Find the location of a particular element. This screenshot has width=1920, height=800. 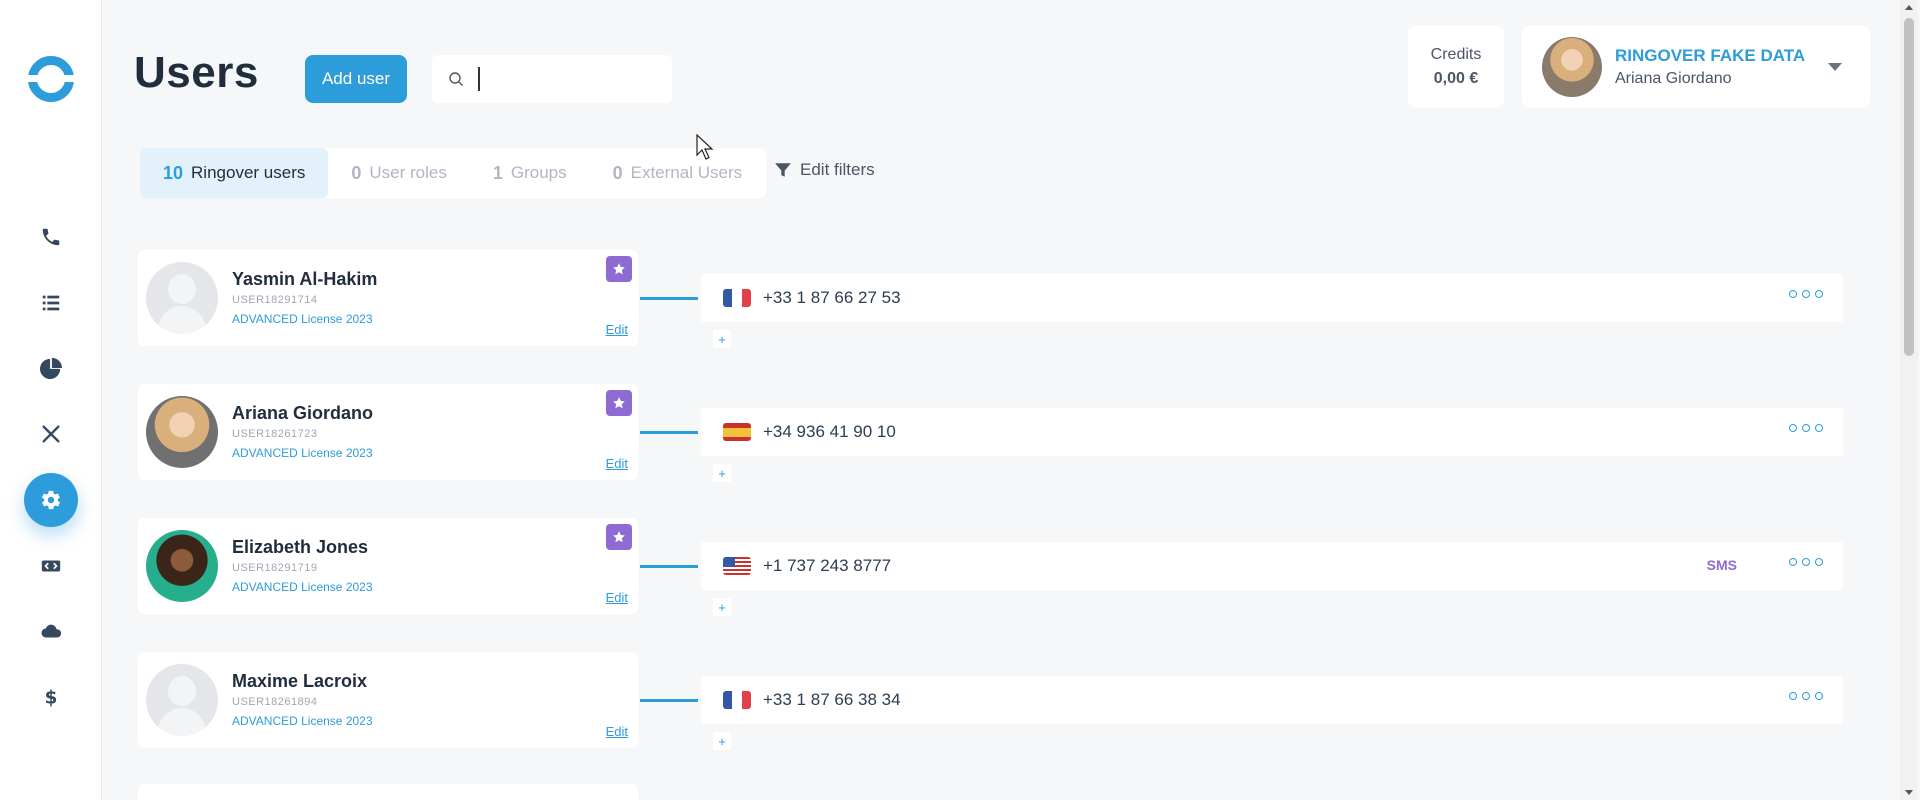

phone-number-box: +33 1 87 66 27 53 is located at coordinates (1272, 298).